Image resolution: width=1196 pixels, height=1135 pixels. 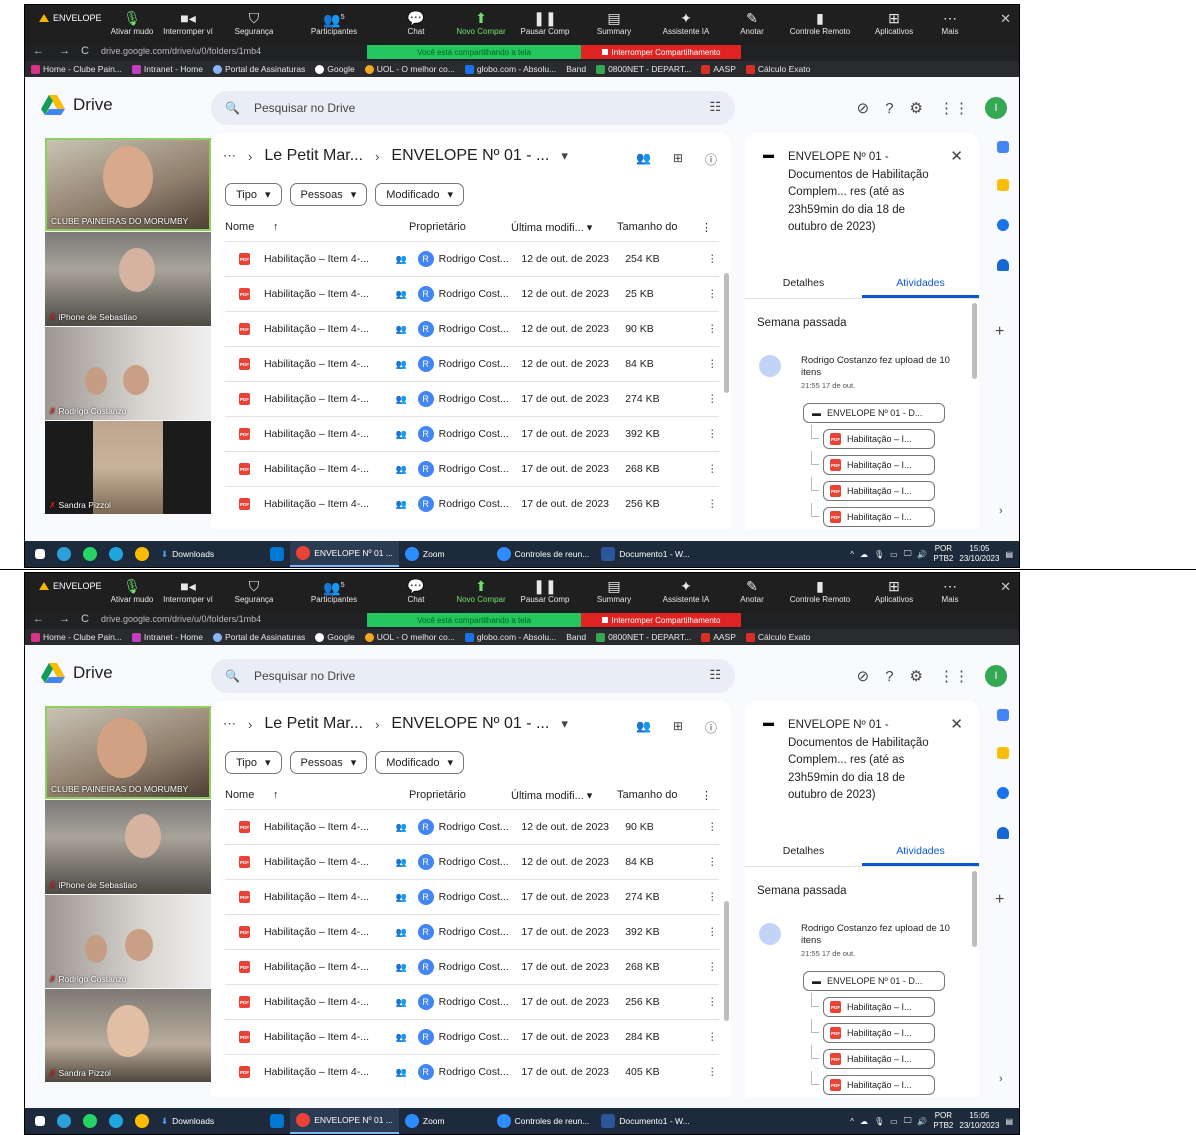 I want to click on filter-options-icon: ☷, so click(x=715, y=675).